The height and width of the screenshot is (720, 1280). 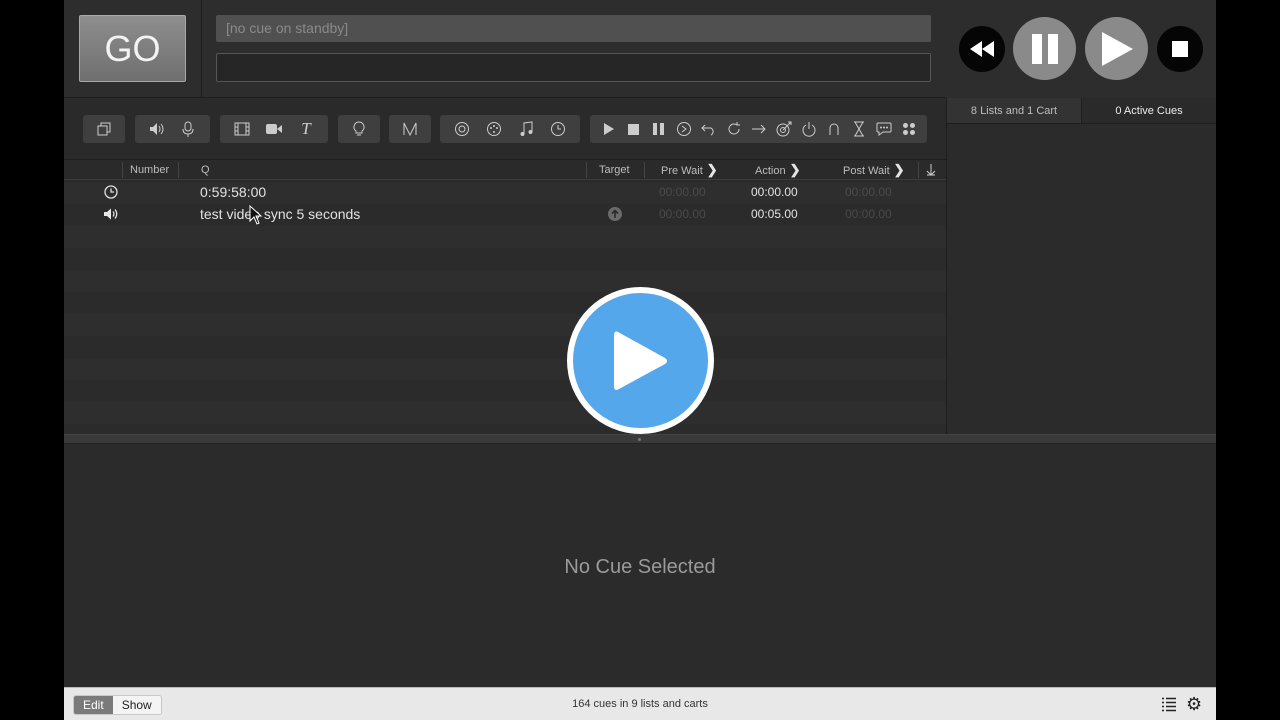 What do you see at coordinates (136, 705) in the screenshot?
I see `show-mode-button: Show` at bounding box center [136, 705].